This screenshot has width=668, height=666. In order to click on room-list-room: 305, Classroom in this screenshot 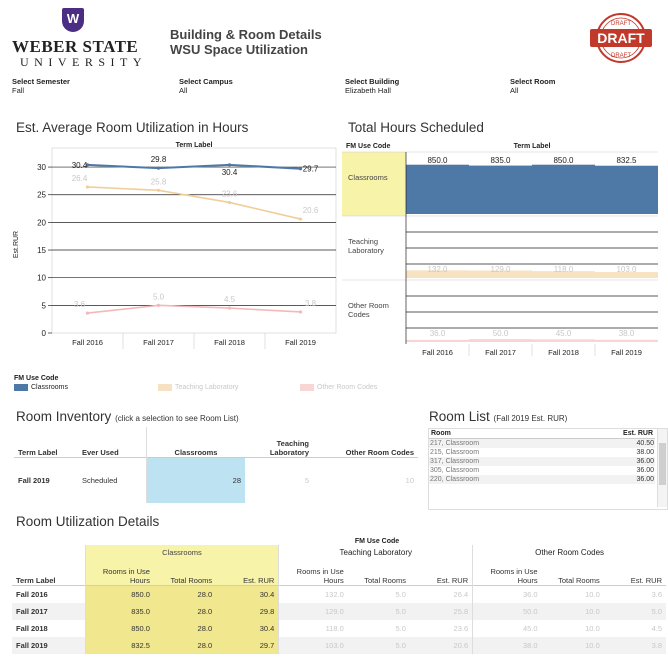, I will do `click(455, 470)`.